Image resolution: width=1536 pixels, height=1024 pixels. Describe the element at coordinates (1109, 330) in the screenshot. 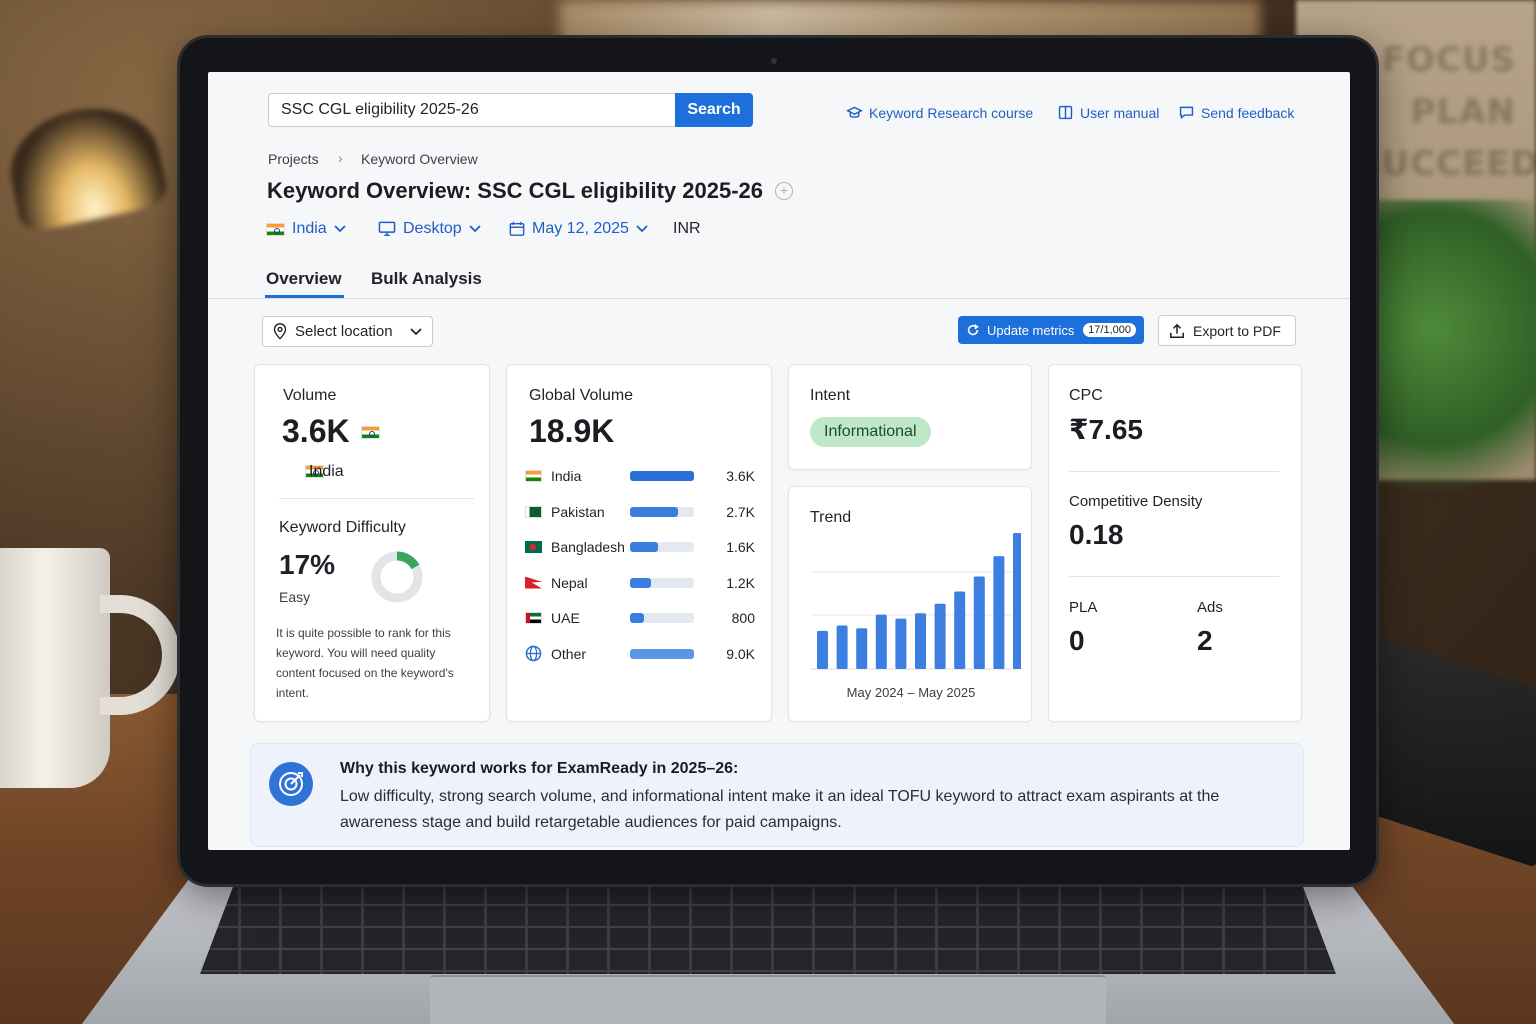

I see `update-metrics-quota: 17/1,000` at that location.